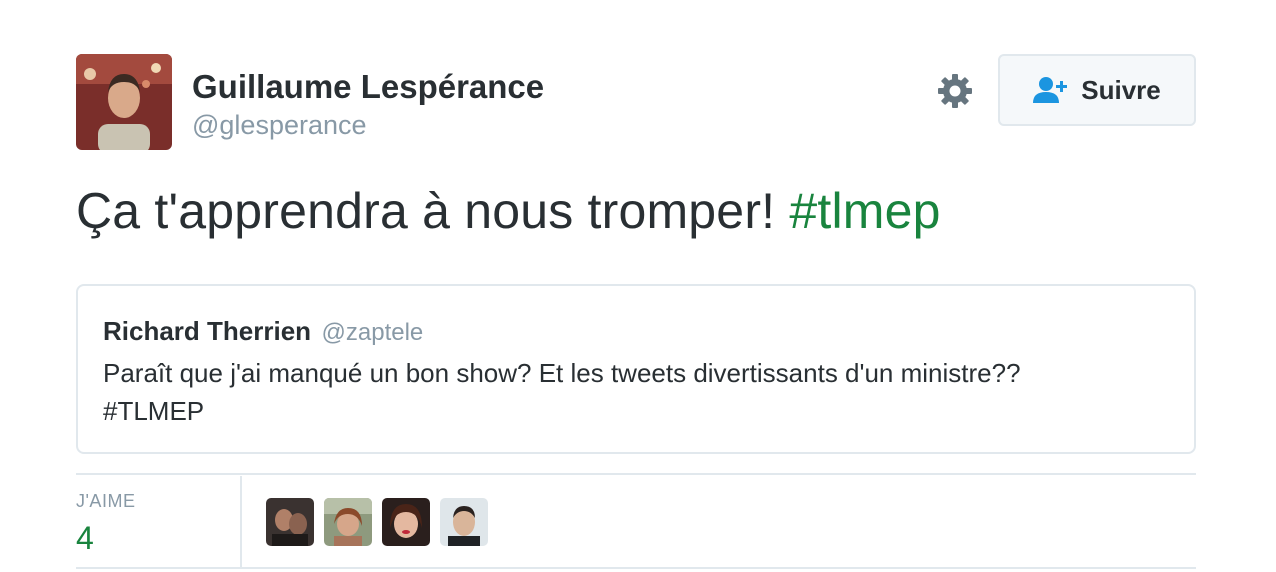 The image size is (1276, 572). I want to click on hashtag-link: #tlmep, so click(864, 211).